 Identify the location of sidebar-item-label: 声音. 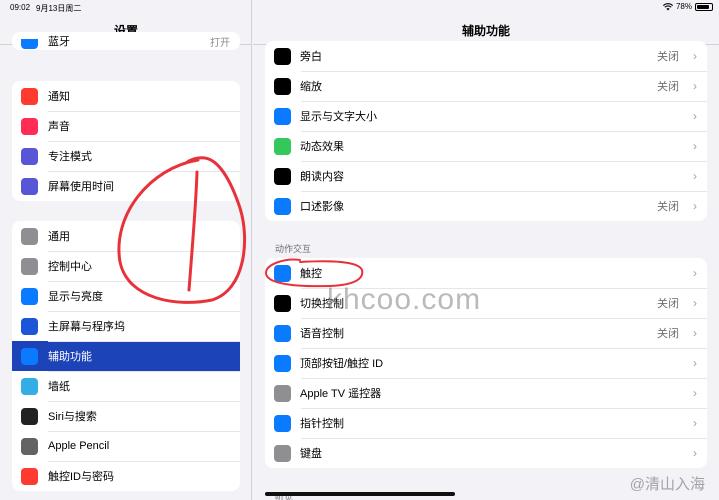
(59, 127).